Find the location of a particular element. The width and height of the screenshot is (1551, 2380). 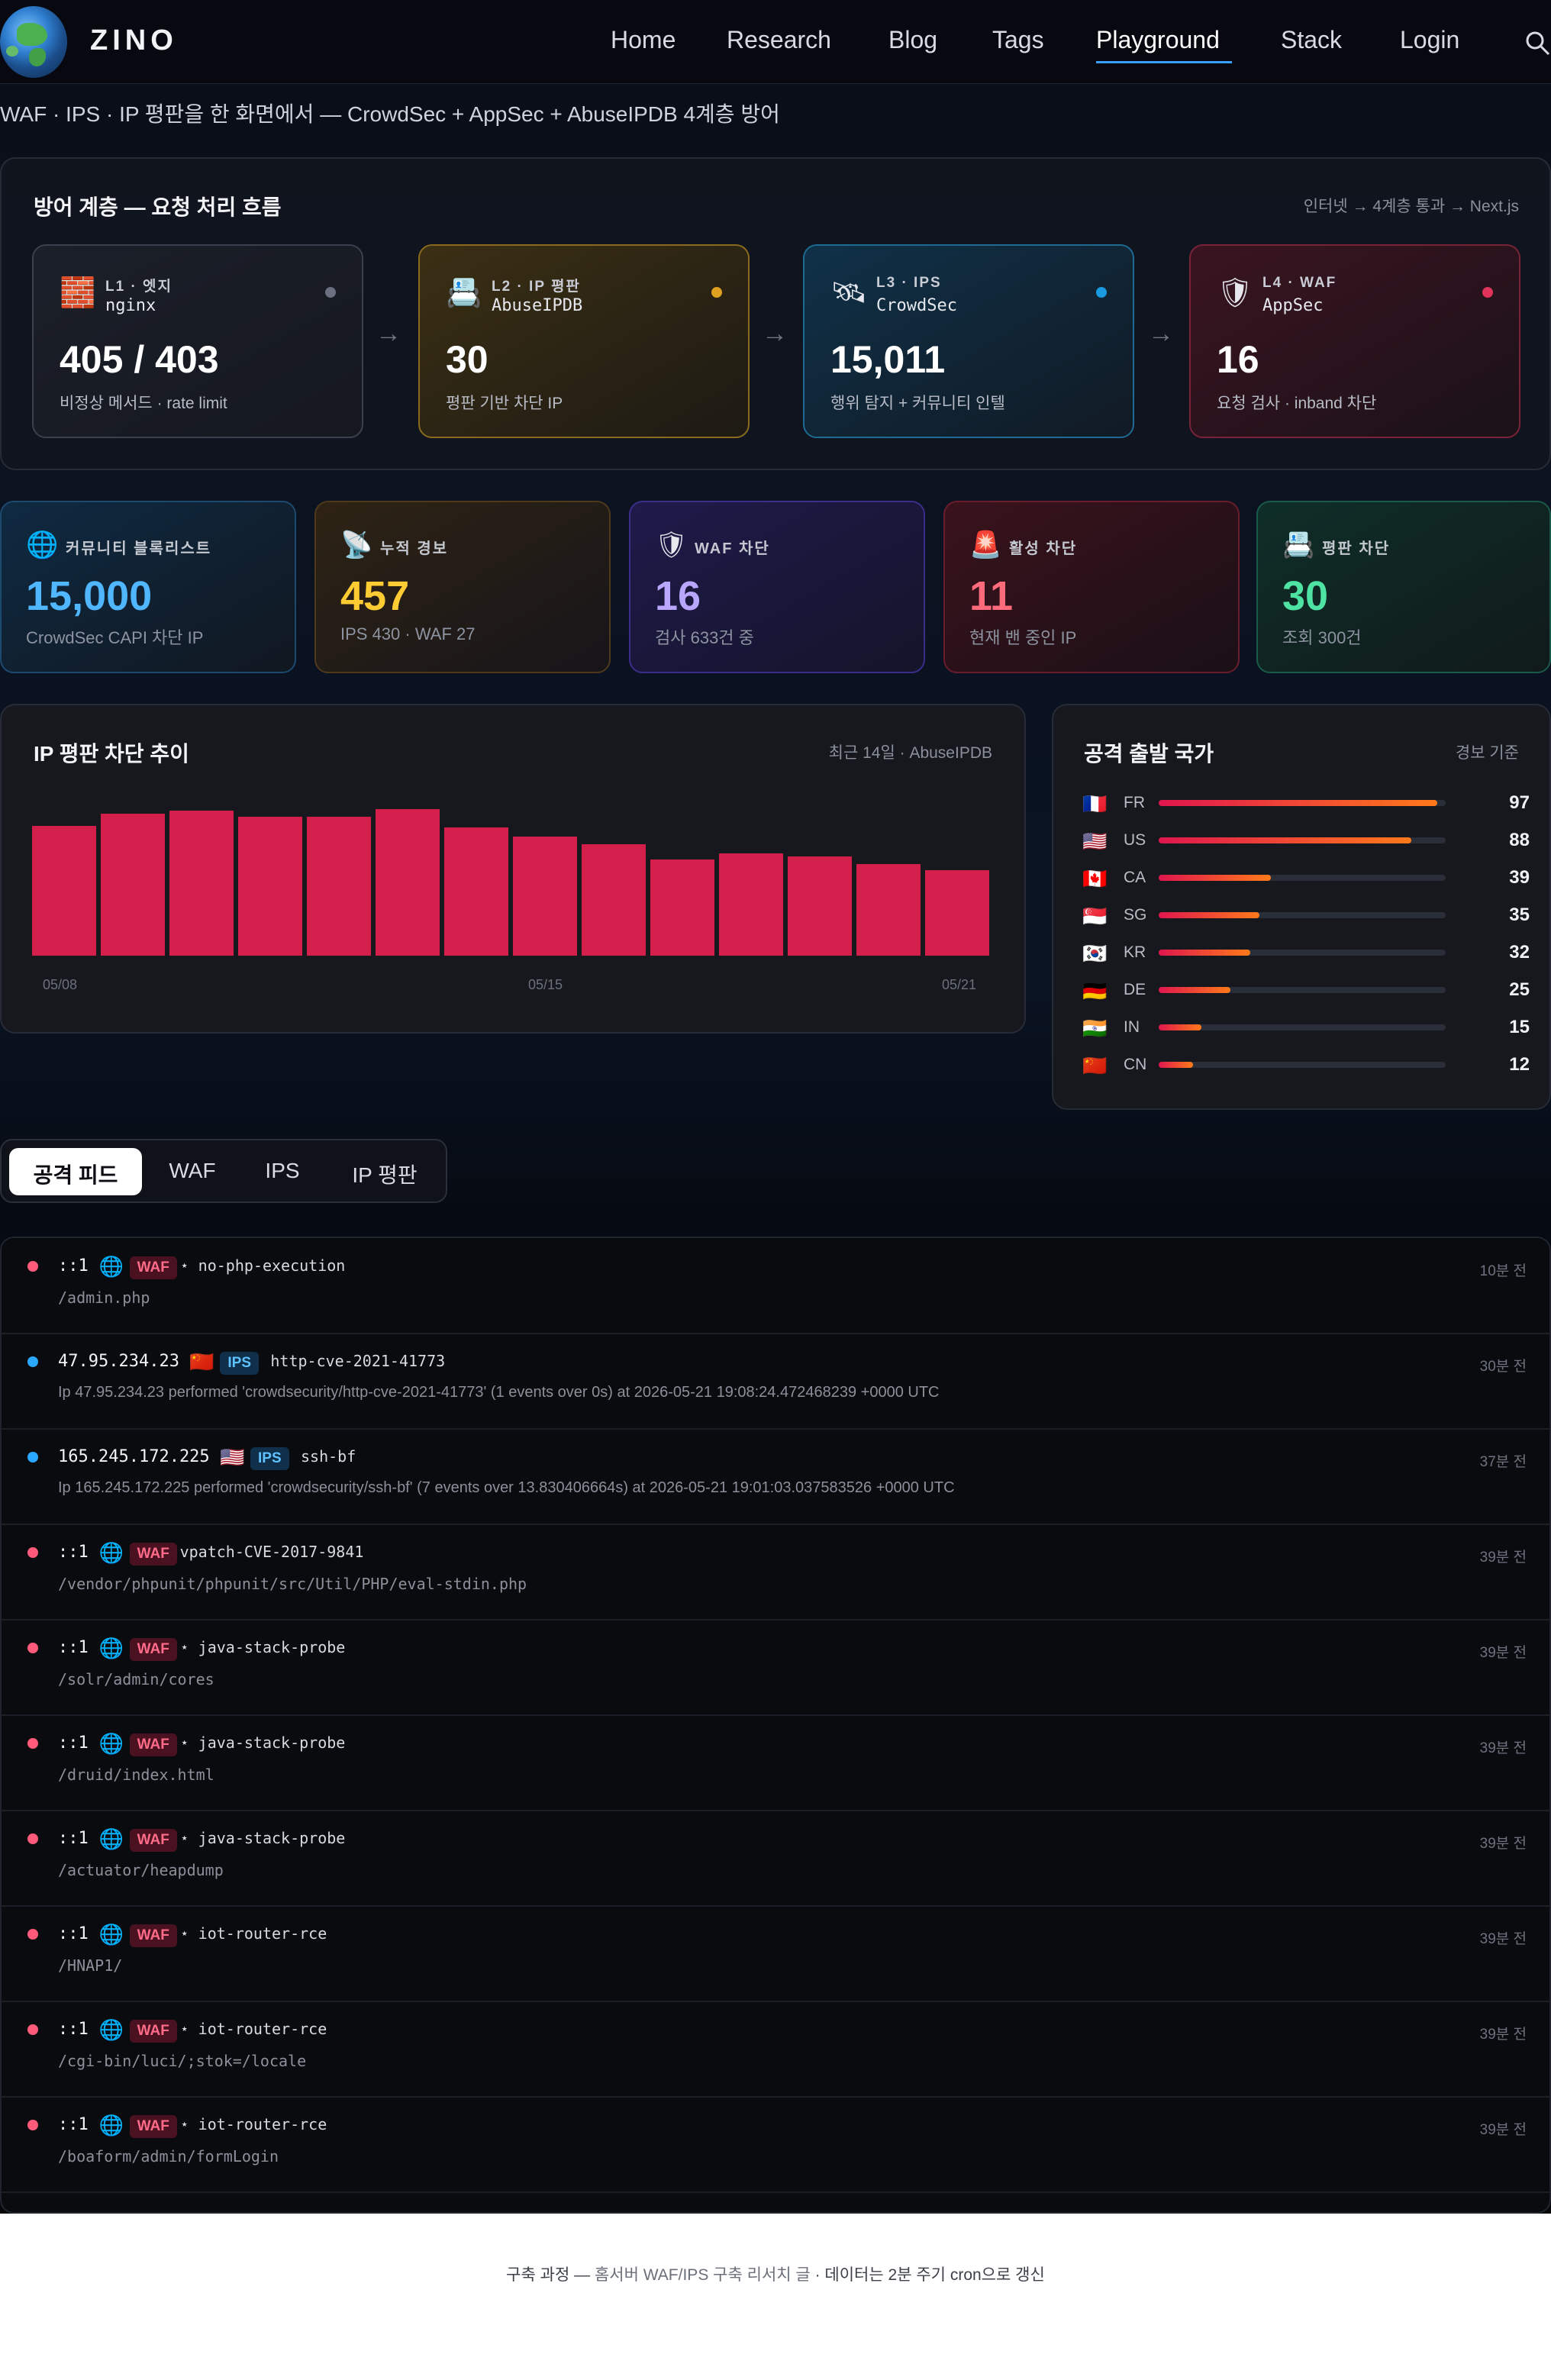

nav-playground: Playground is located at coordinates (1158, 40).